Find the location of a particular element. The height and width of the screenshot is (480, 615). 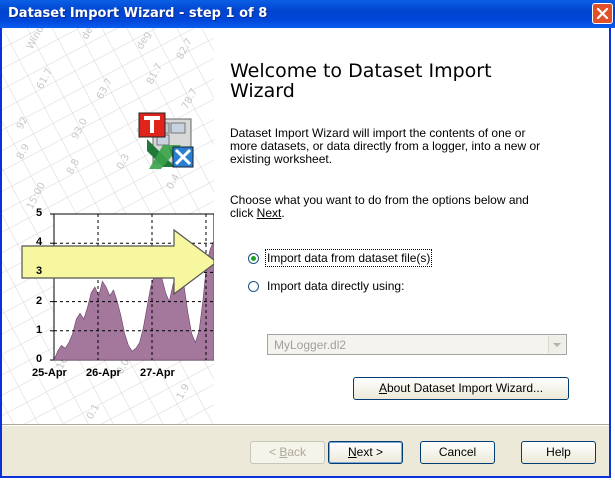

title-bar: Dataset Import Wizard - step 1 of 8 is located at coordinates (307, 14).